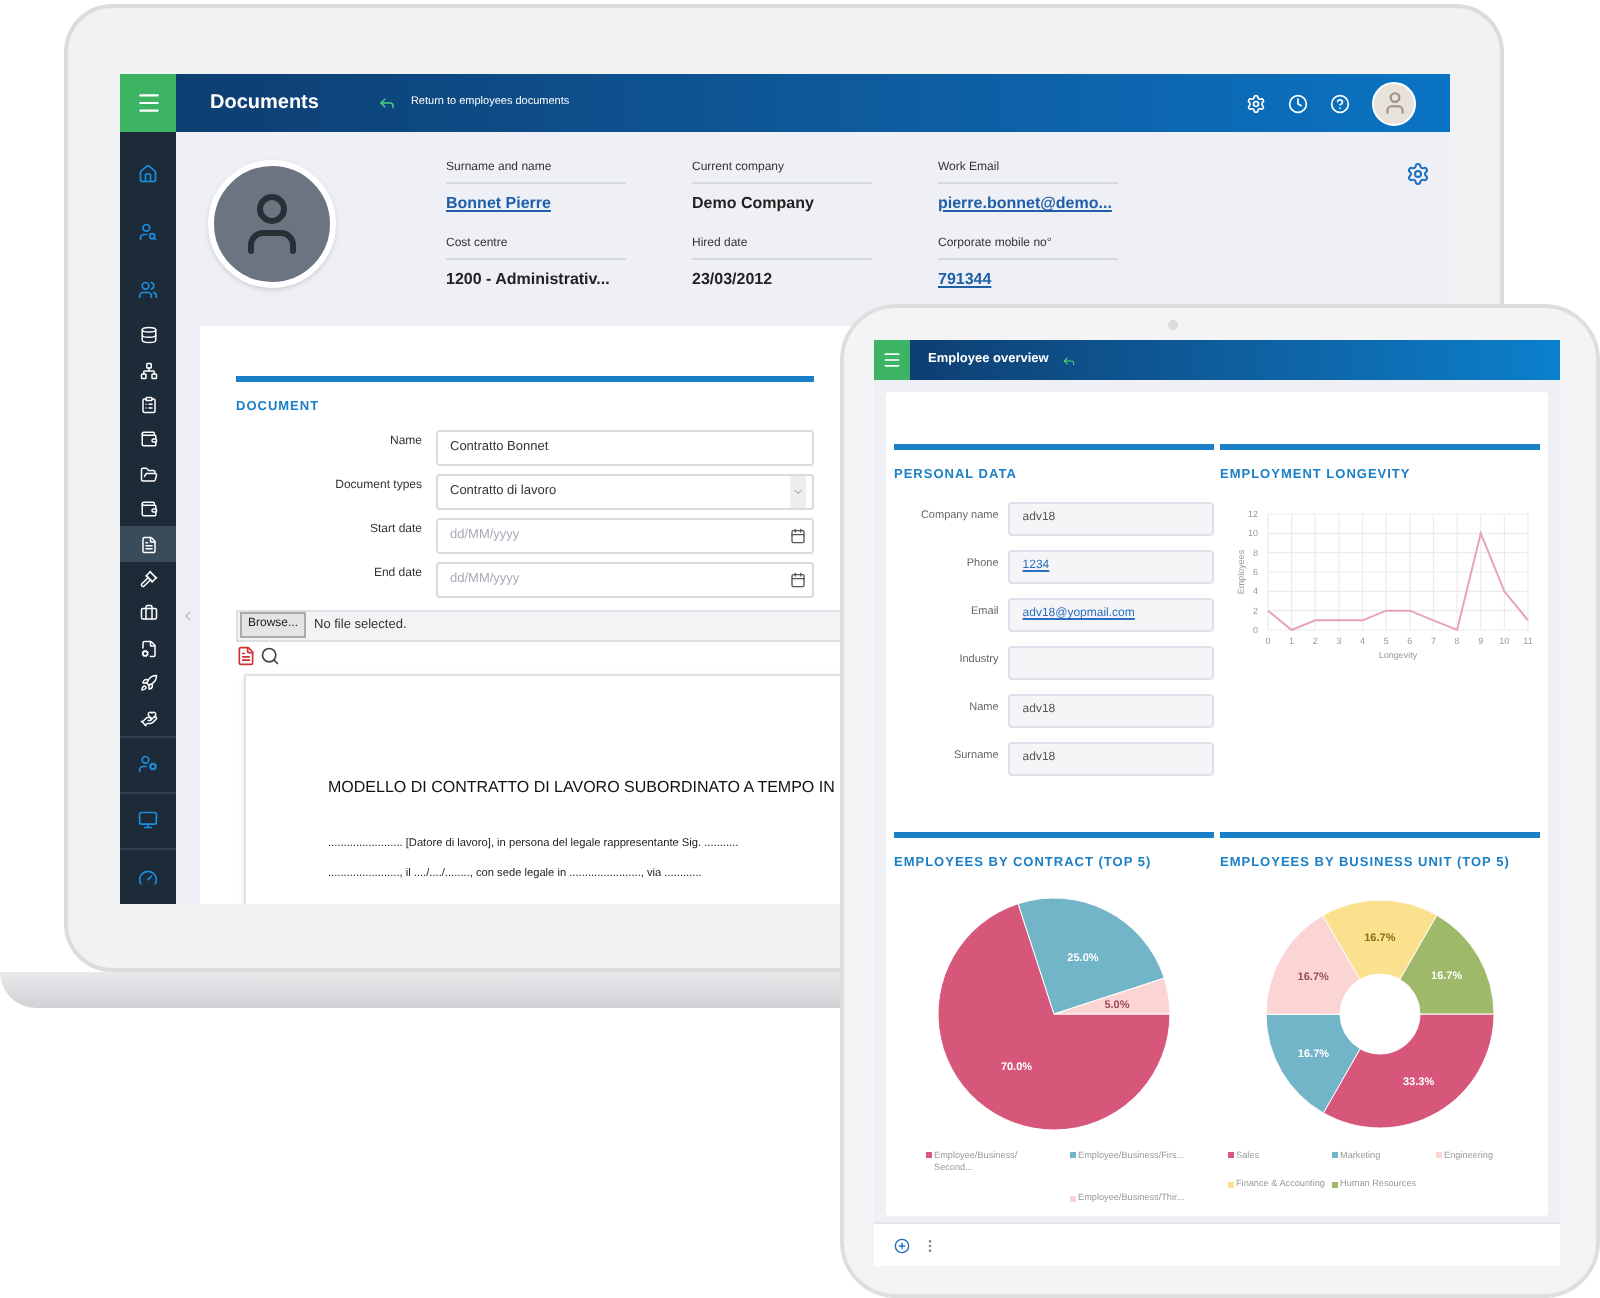  Describe the element at coordinates (536, 204) in the screenshot. I see `field-link: Bonnet Pierre` at that location.